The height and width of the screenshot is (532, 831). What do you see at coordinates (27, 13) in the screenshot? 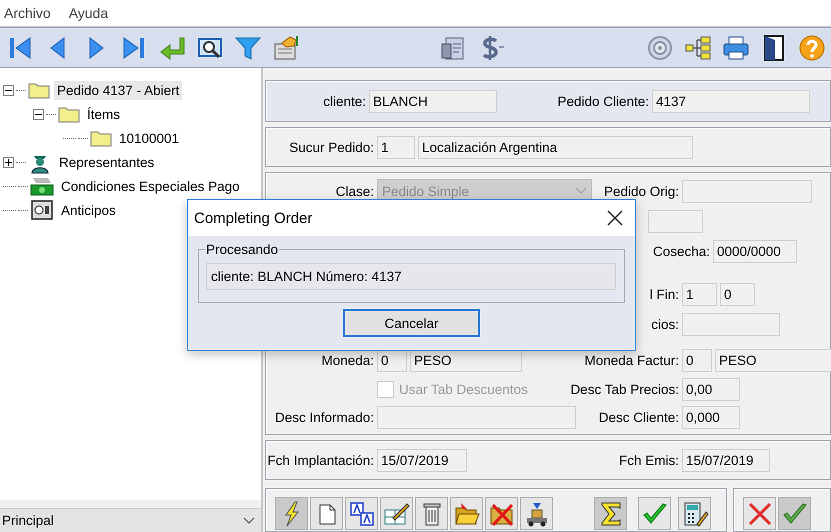
I see `menu-item: Archivo` at bounding box center [27, 13].